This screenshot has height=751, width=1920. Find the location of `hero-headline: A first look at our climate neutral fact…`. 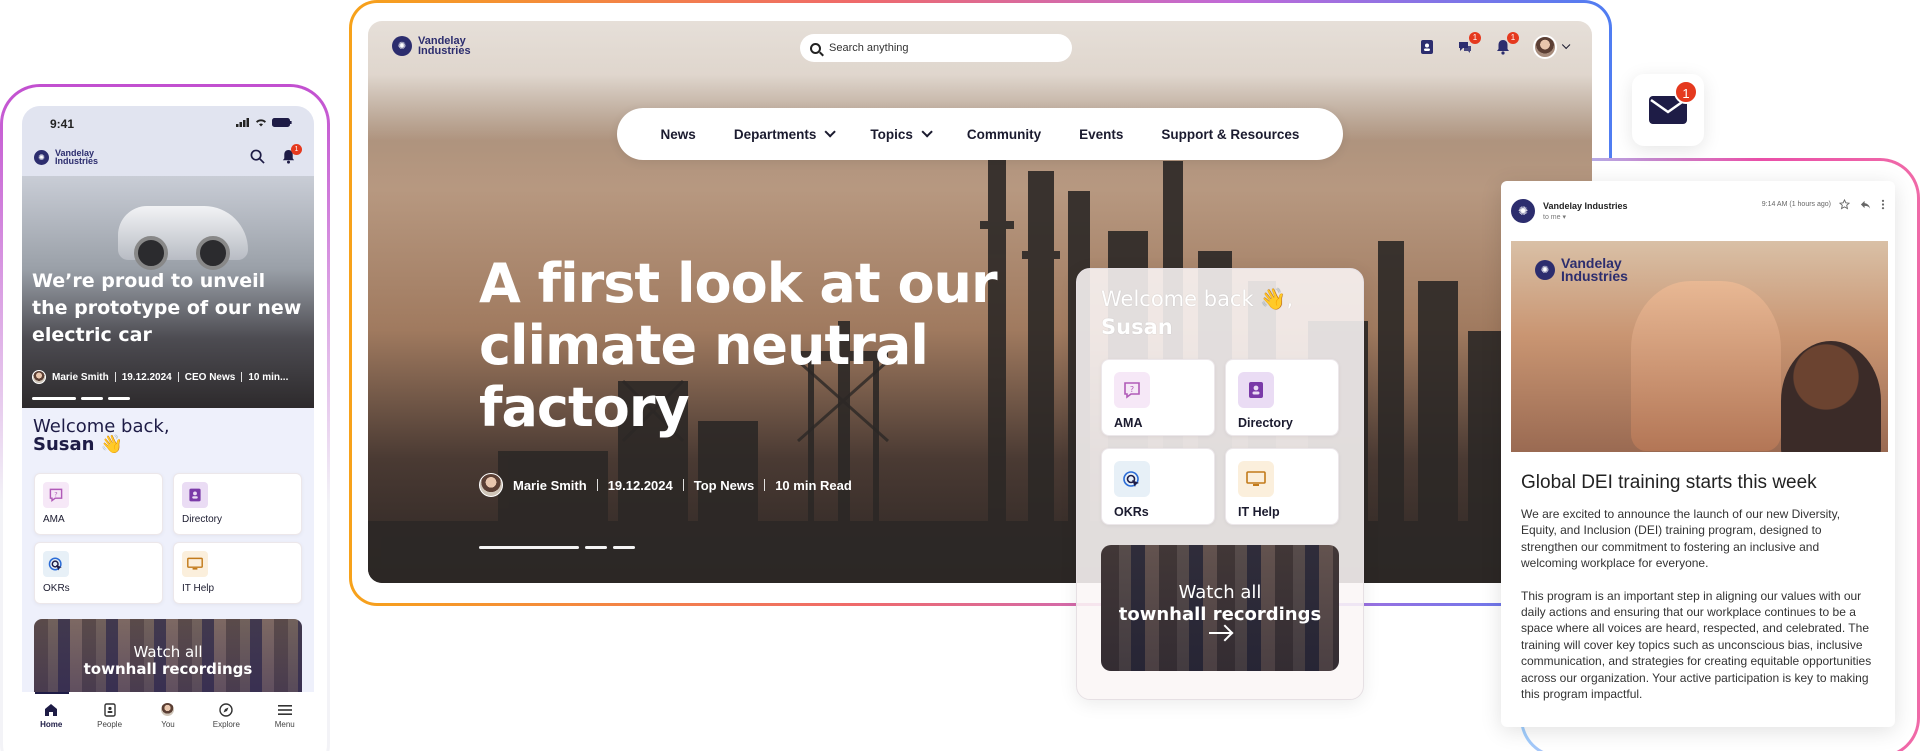

hero-headline: A first look at our climate neutral fact… is located at coordinates (759, 346).